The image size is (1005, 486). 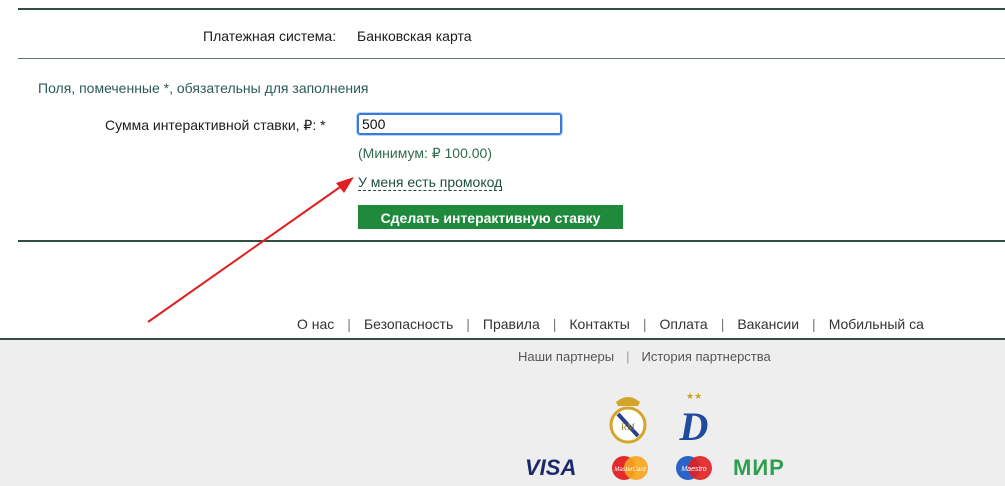 I want to click on form-bottom-divider, so click(x=511, y=241).